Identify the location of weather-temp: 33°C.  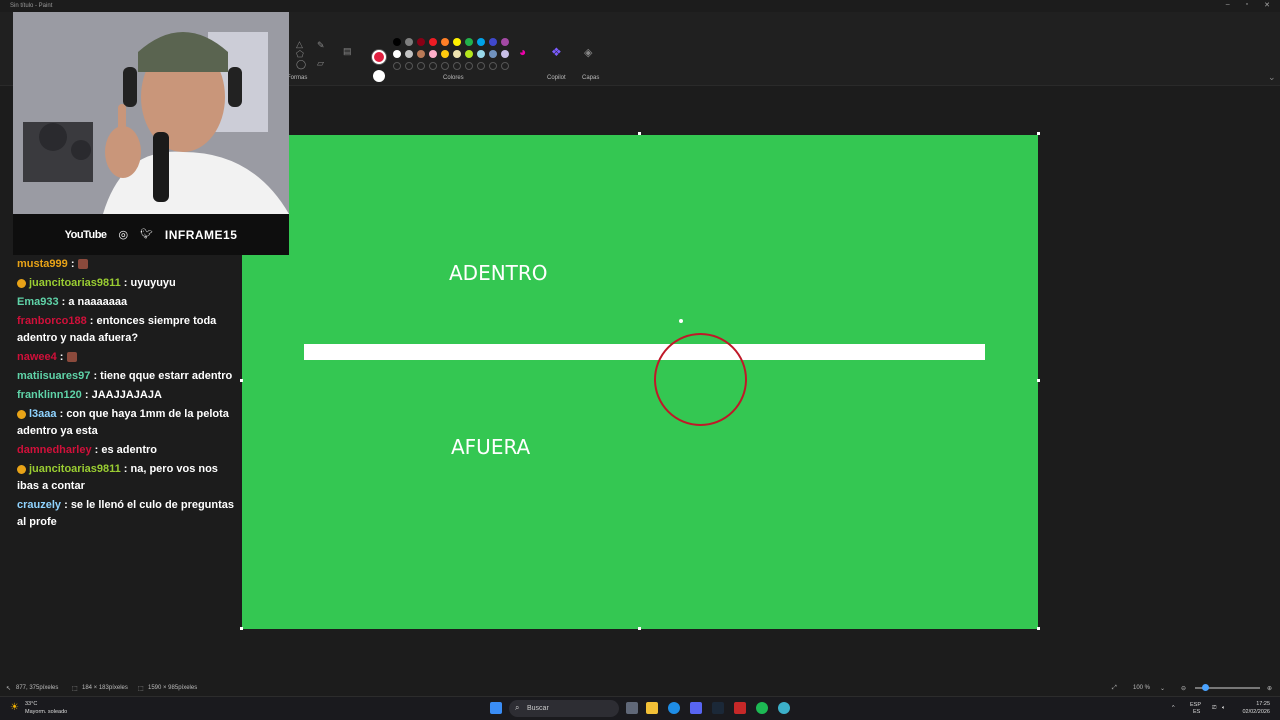
(31, 704).